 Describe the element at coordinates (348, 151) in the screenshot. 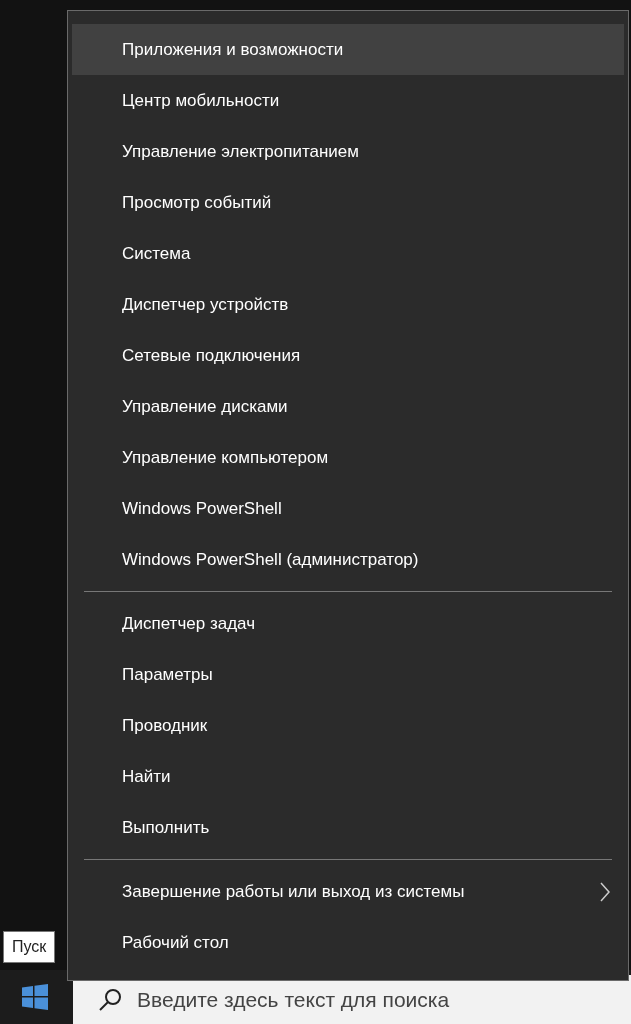

I see `menu-item: Управление электропитанием` at that location.